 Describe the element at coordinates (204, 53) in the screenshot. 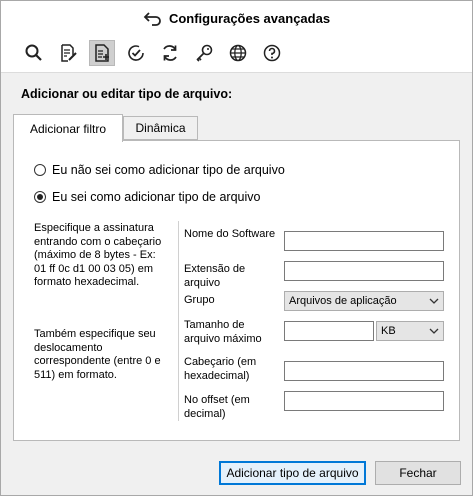

I see `key-icon` at that location.